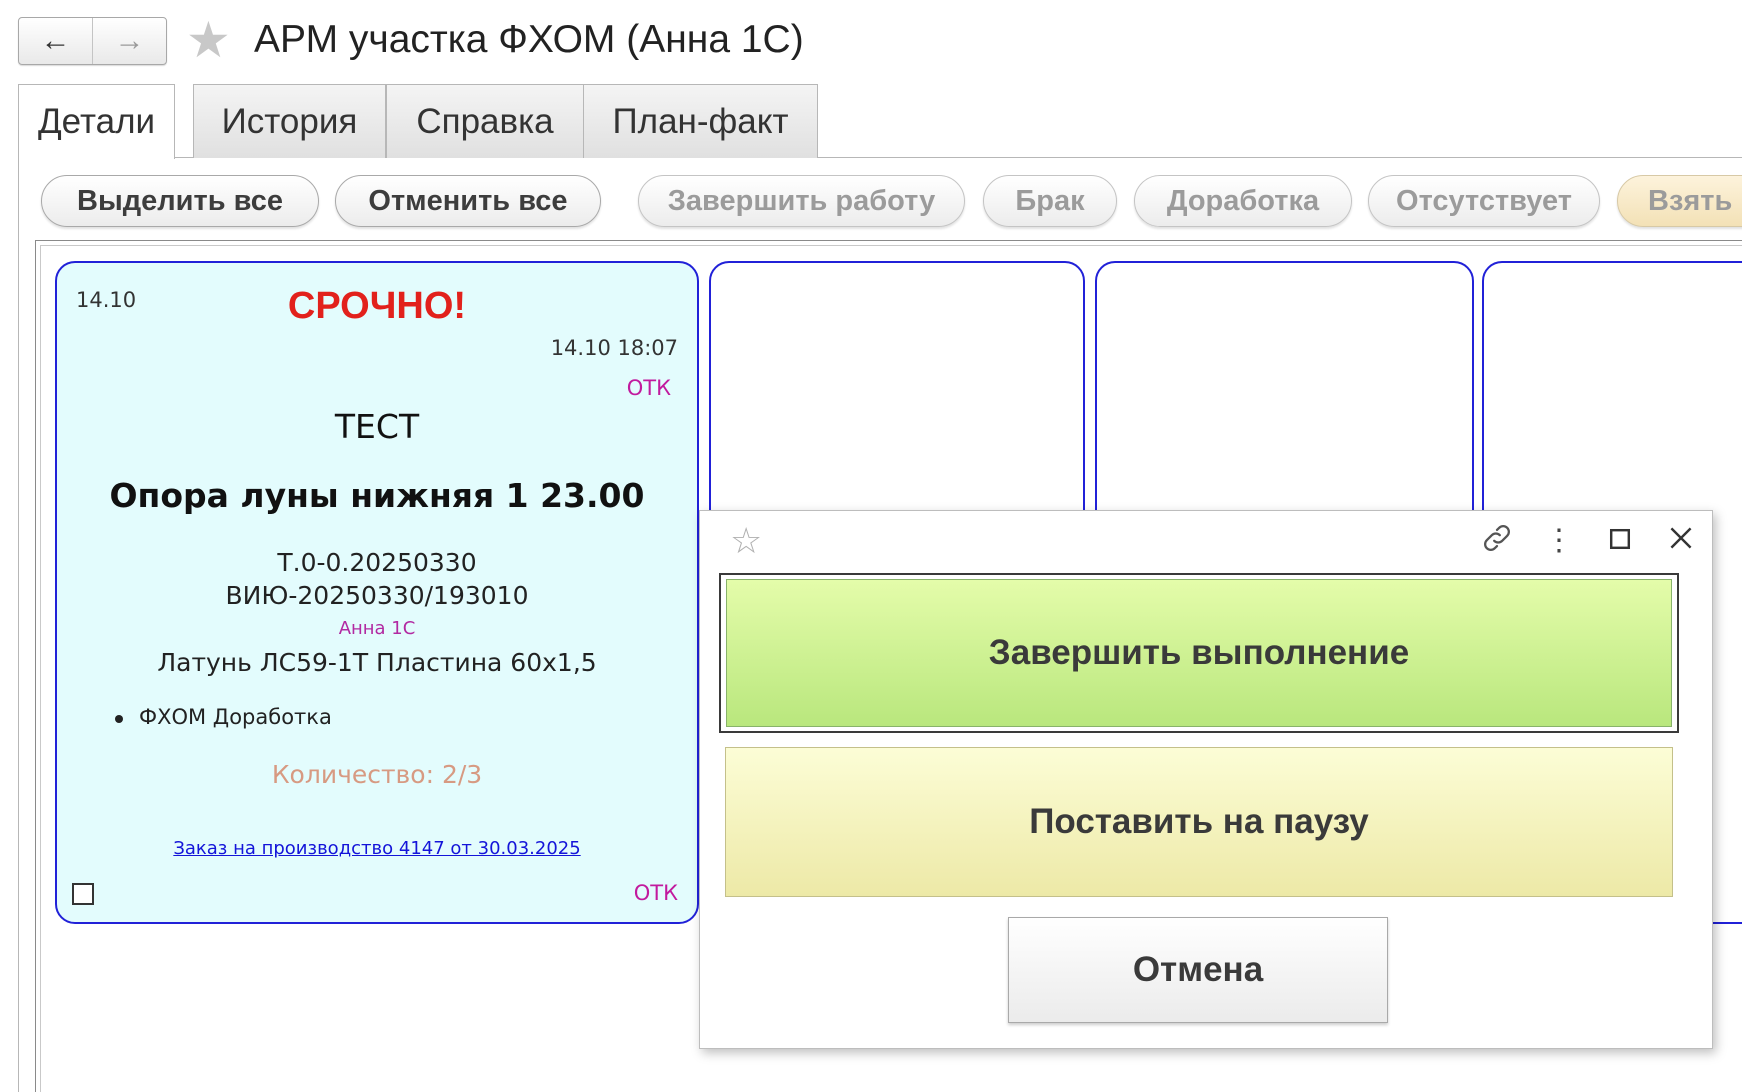  I want to click on assigned-user: Анна 1С, so click(377, 628).